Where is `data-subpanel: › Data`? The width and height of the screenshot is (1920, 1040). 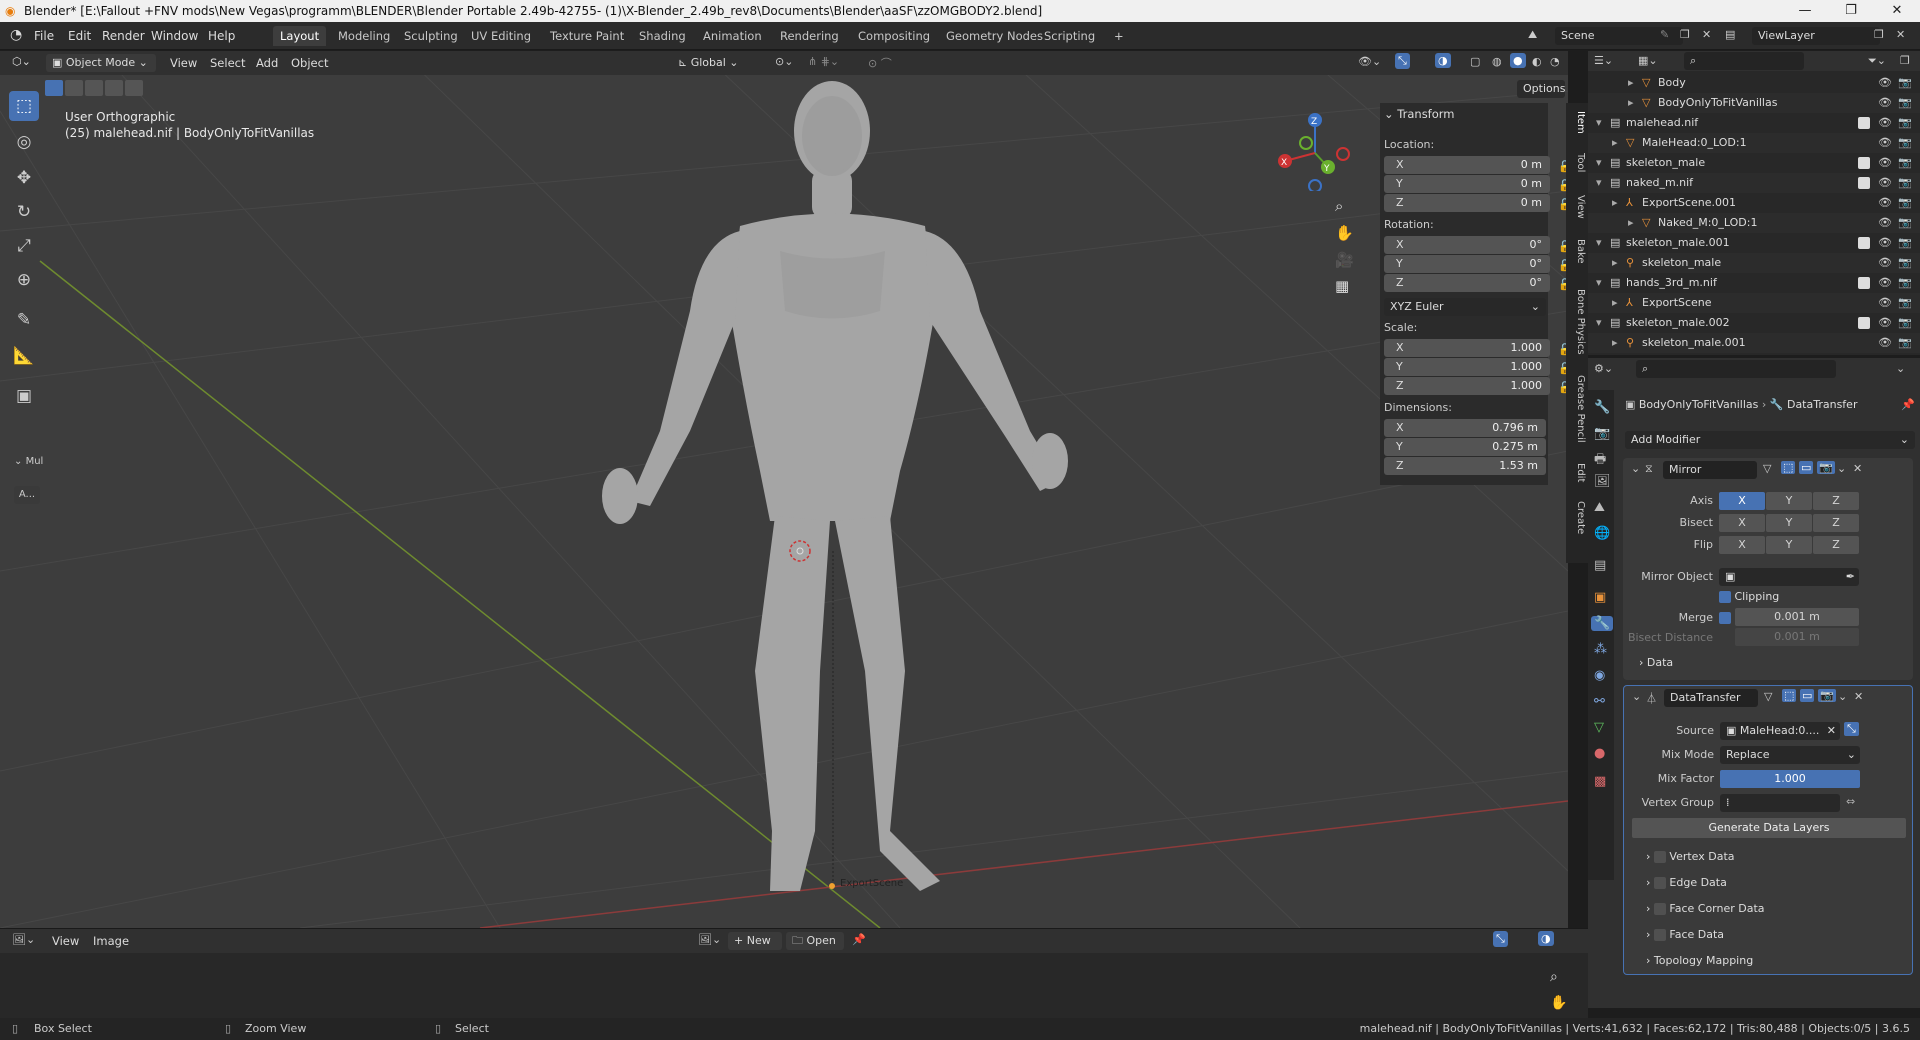
data-subpanel: › Data is located at coordinates (1656, 662).